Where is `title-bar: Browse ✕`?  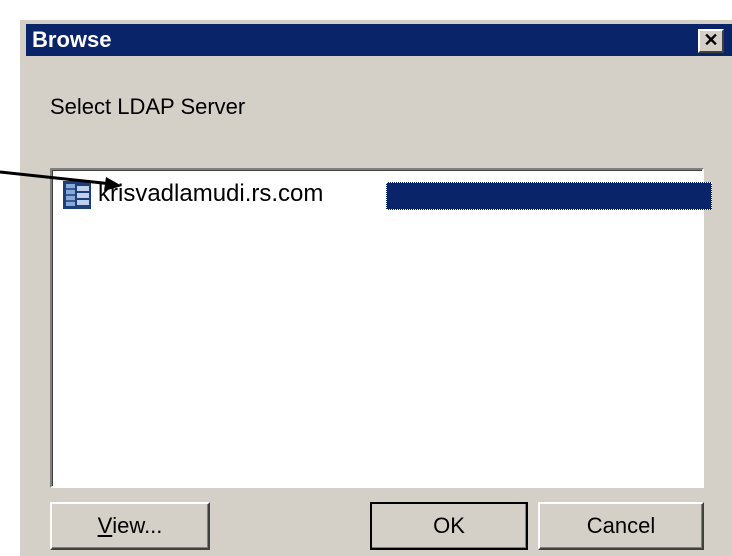 title-bar: Browse ✕ is located at coordinates (379, 40).